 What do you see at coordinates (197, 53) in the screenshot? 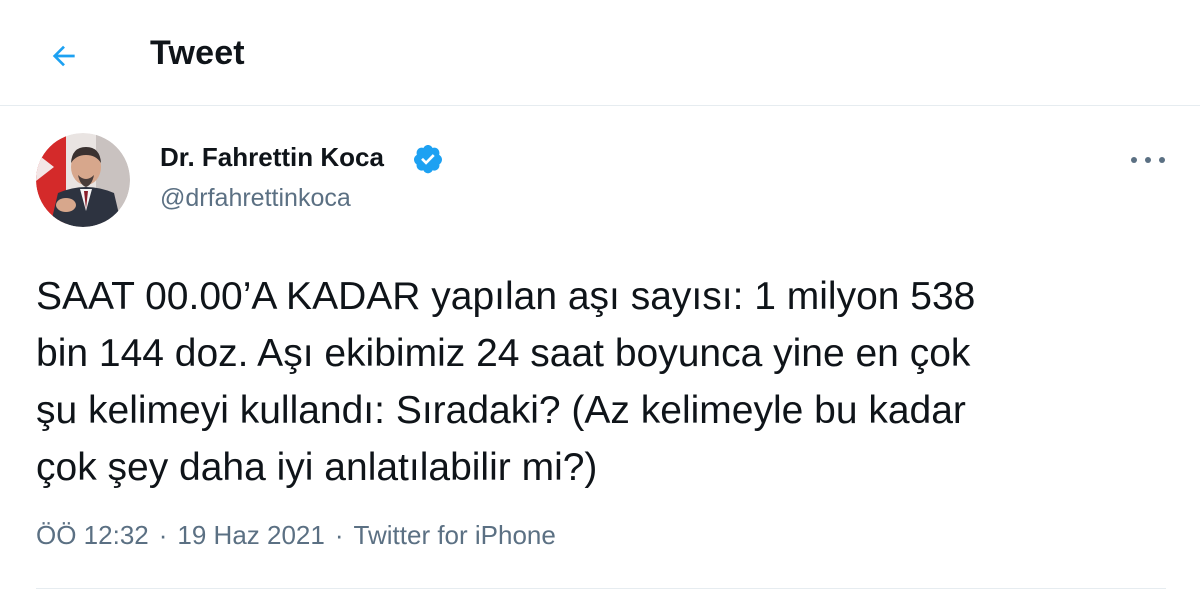
I see `page-title: Tweet` at bounding box center [197, 53].